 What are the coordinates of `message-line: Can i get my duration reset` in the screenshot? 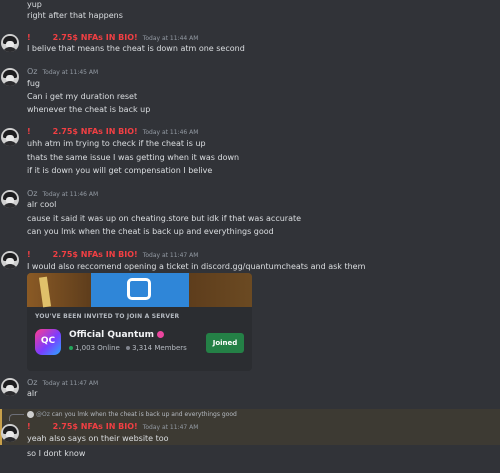 It's located at (82, 96).